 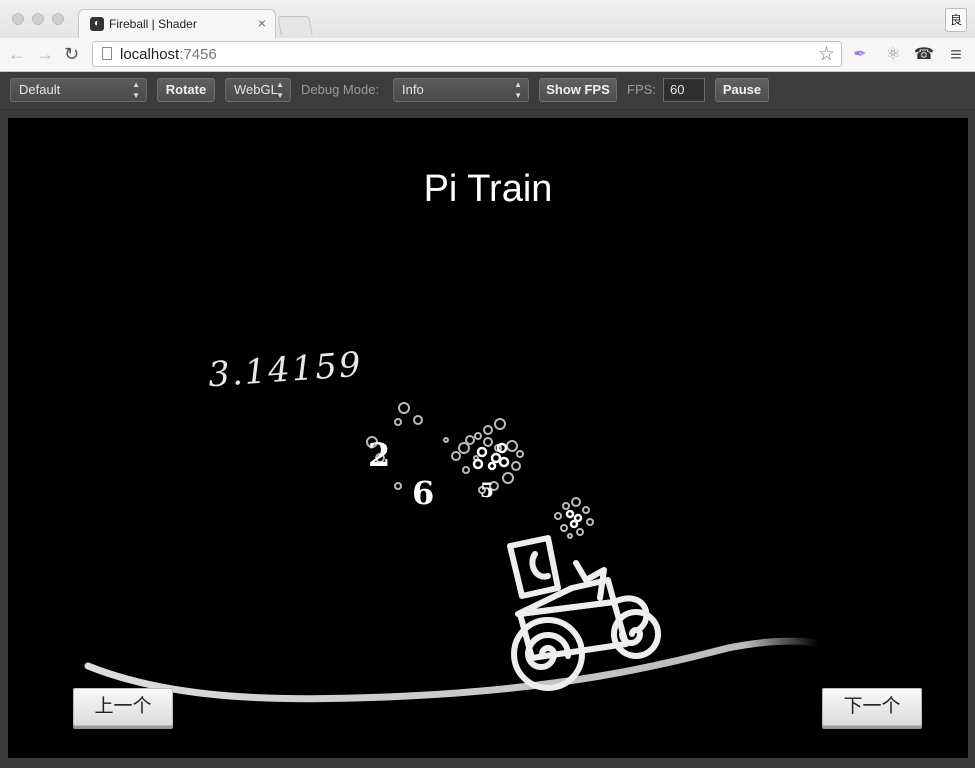 What do you see at coordinates (153, 24) in the screenshot?
I see `tab-title: Fireball | Shader` at bounding box center [153, 24].